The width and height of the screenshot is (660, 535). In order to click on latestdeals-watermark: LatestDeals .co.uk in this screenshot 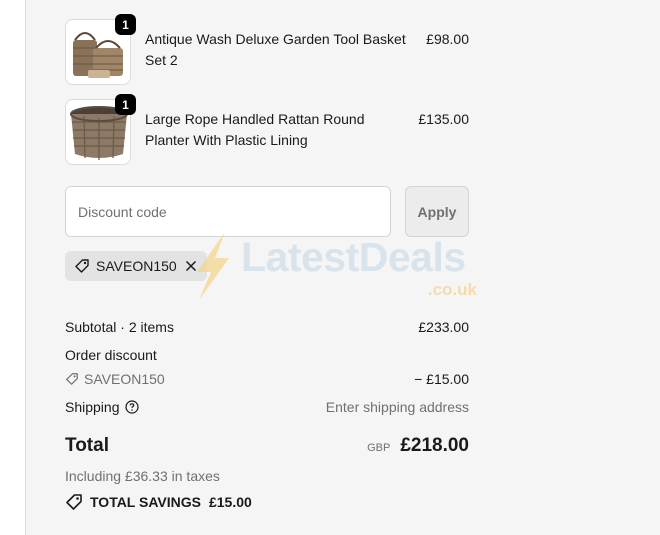, I will do `click(347, 266)`.